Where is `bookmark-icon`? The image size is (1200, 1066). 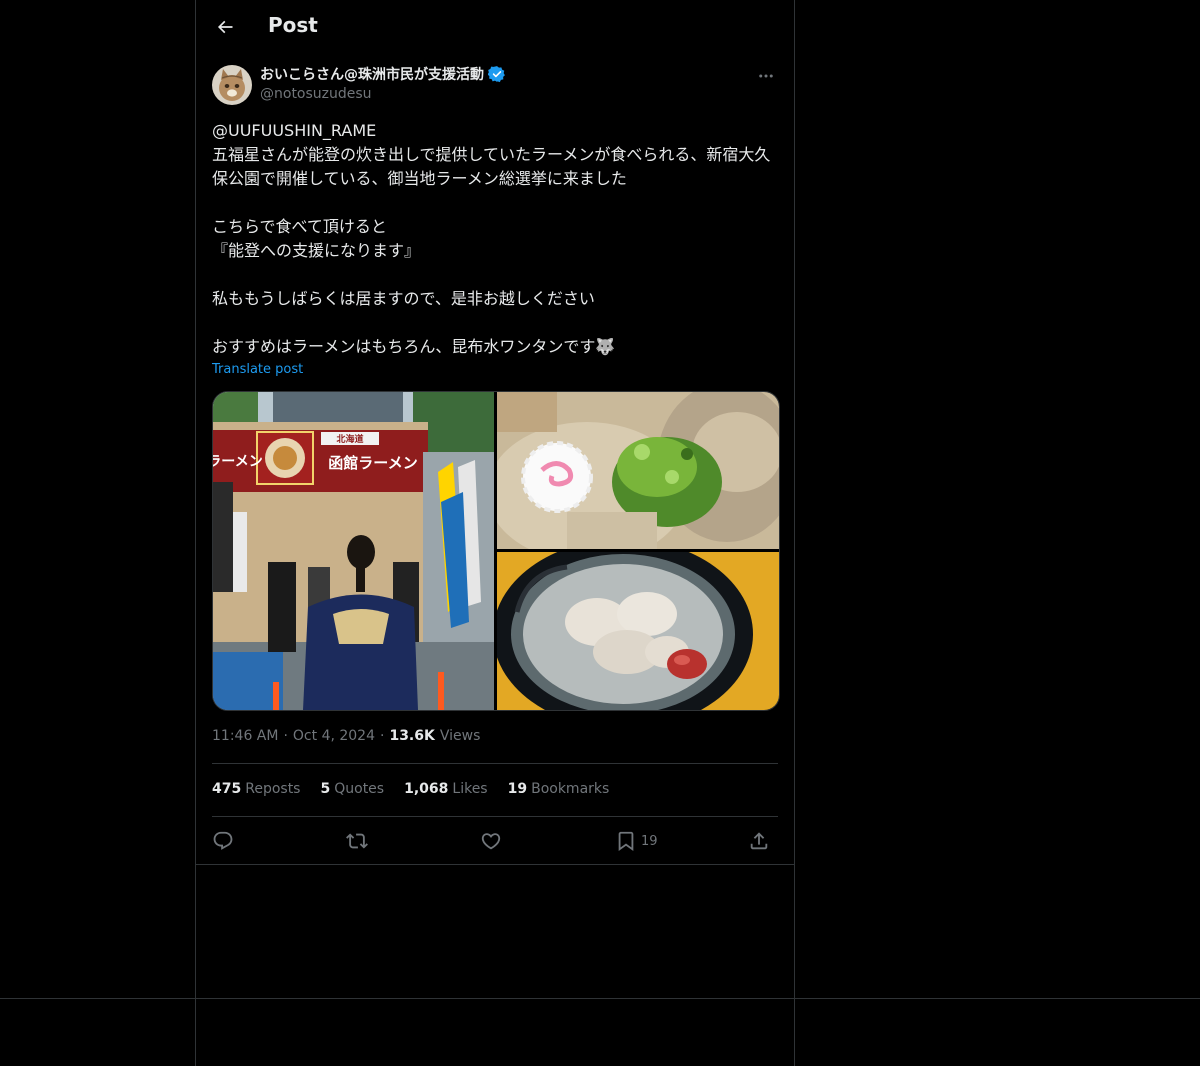
bookmark-icon is located at coordinates (626, 841).